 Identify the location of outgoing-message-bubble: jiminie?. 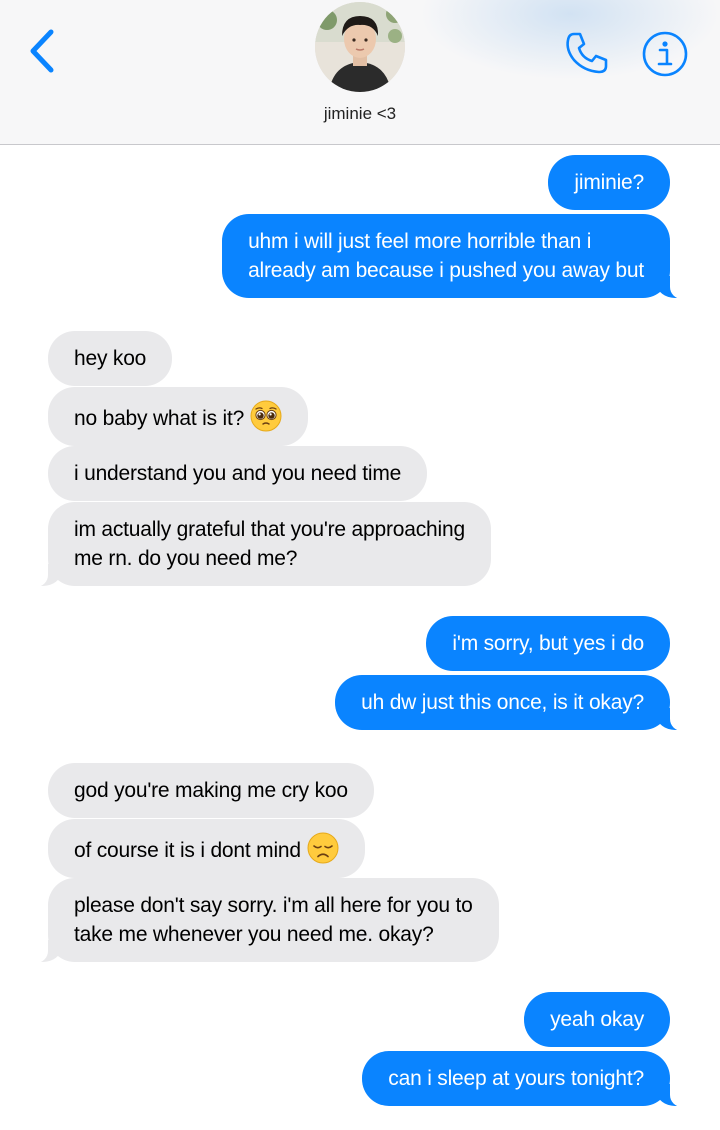
(609, 182).